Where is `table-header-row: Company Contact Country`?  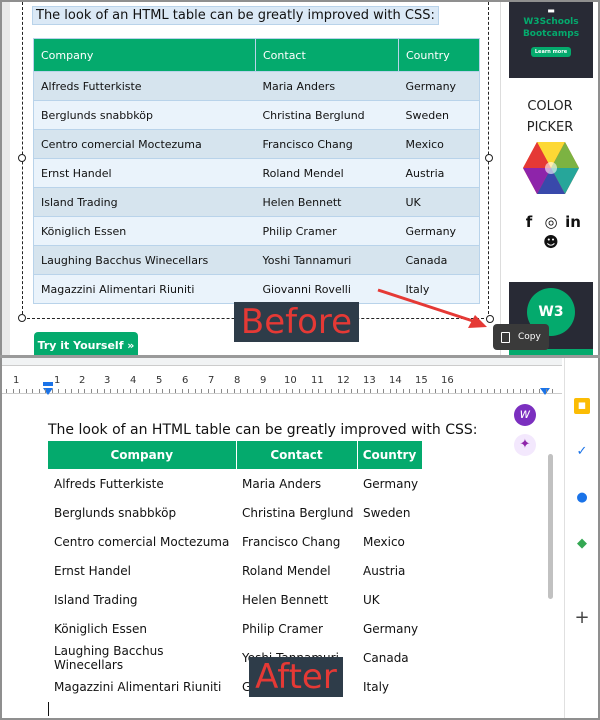 table-header-row: Company Contact Country is located at coordinates (235, 455).